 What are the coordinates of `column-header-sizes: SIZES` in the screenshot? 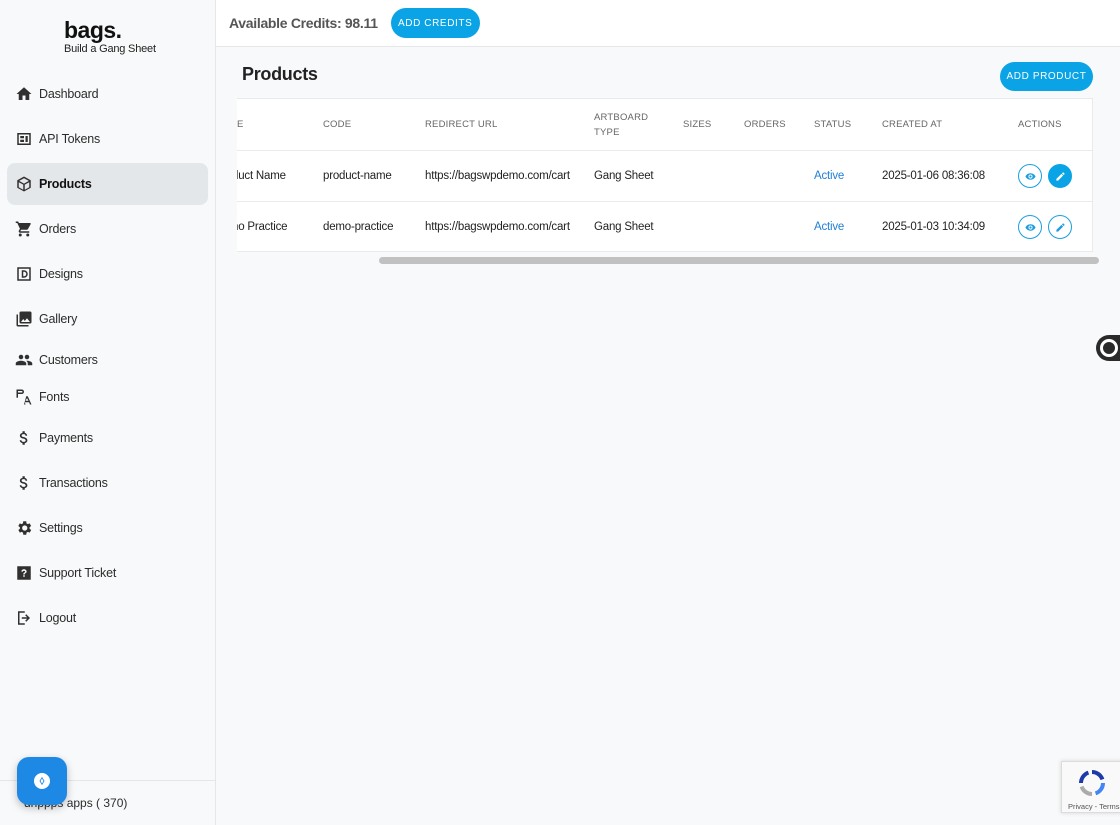 It's located at (697, 124).